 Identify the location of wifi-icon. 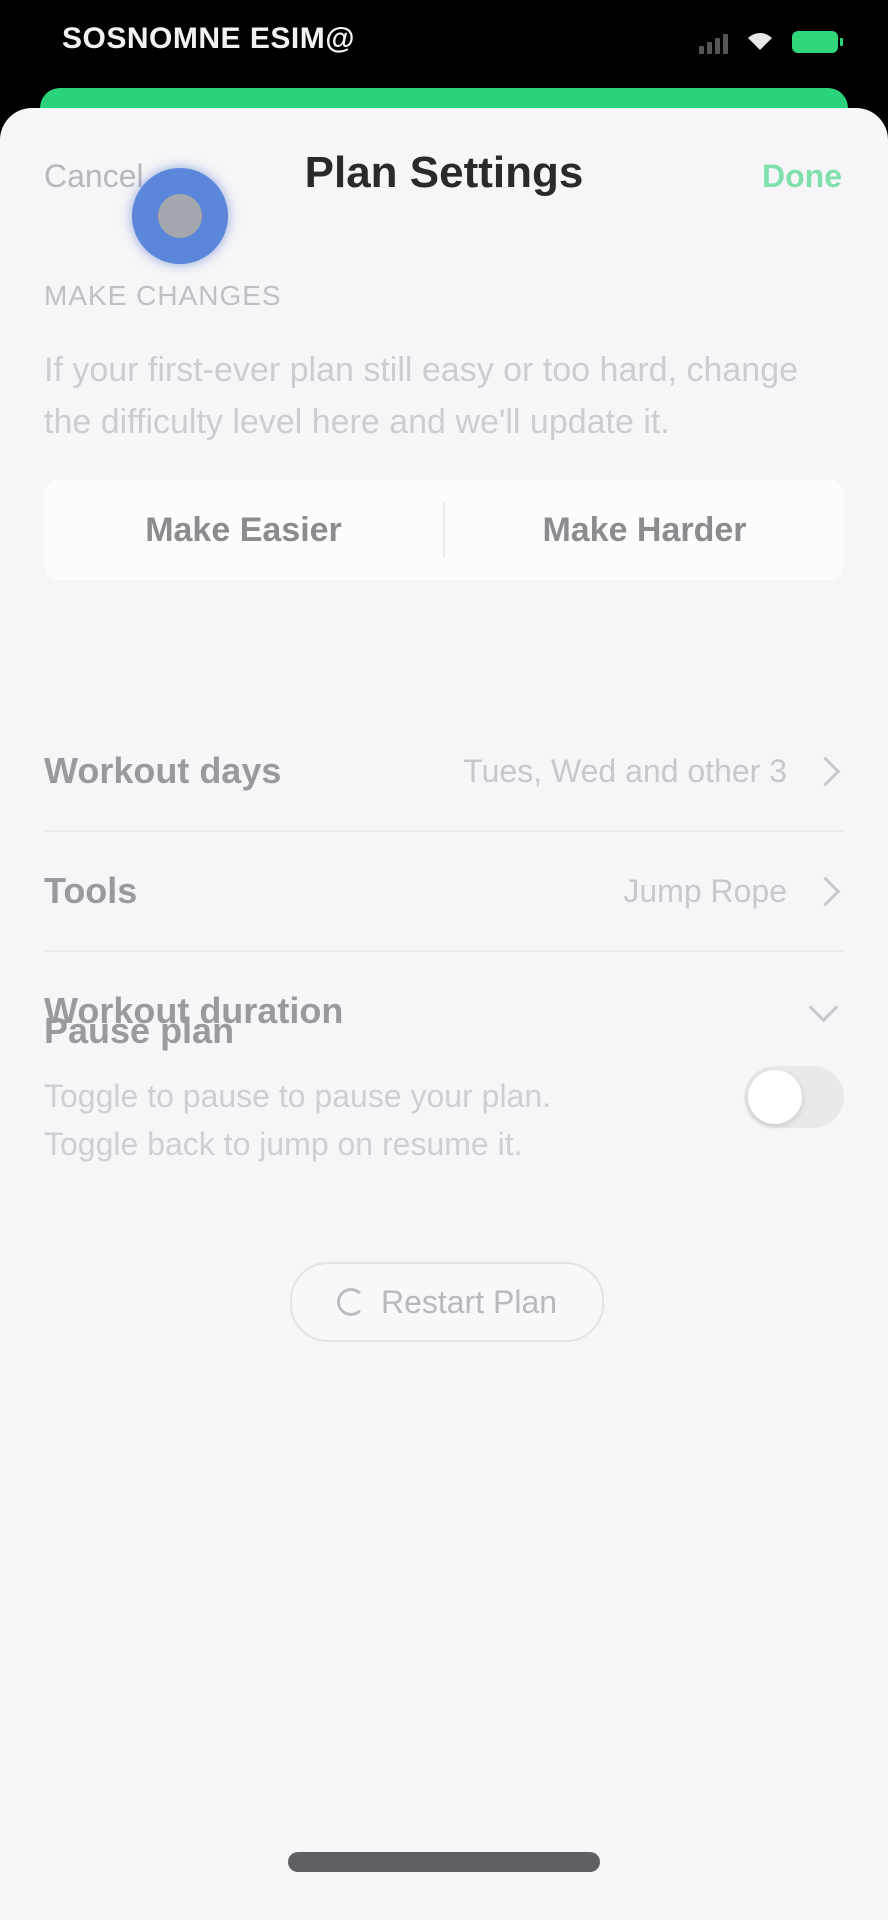
(760, 41).